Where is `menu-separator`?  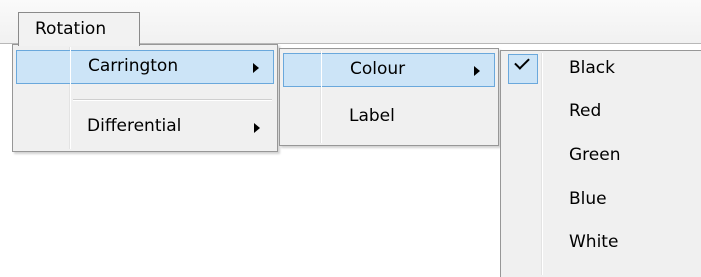
menu-separator is located at coordinates (172, 100).